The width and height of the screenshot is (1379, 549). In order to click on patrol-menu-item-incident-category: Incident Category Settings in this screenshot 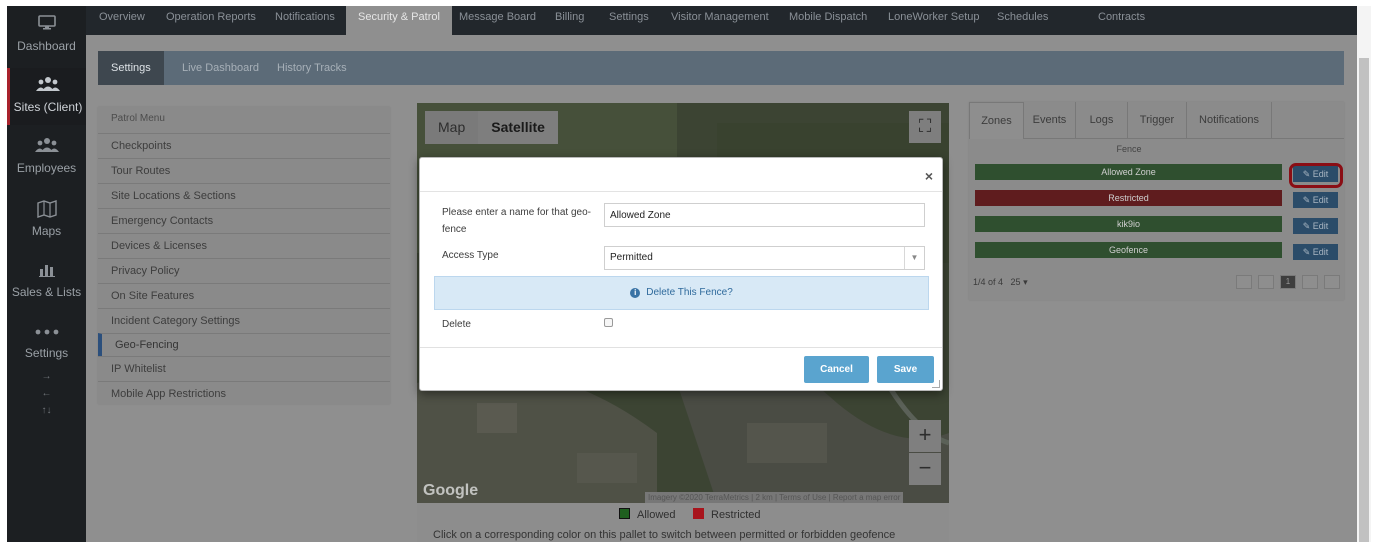, I will do `click(244, 320)`.